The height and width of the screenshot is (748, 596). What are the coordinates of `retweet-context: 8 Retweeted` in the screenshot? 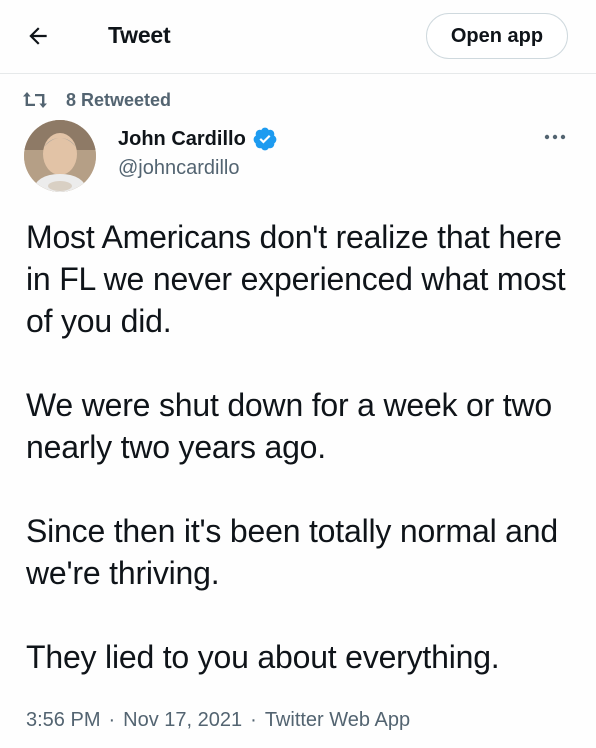 It's located at (96, 100).